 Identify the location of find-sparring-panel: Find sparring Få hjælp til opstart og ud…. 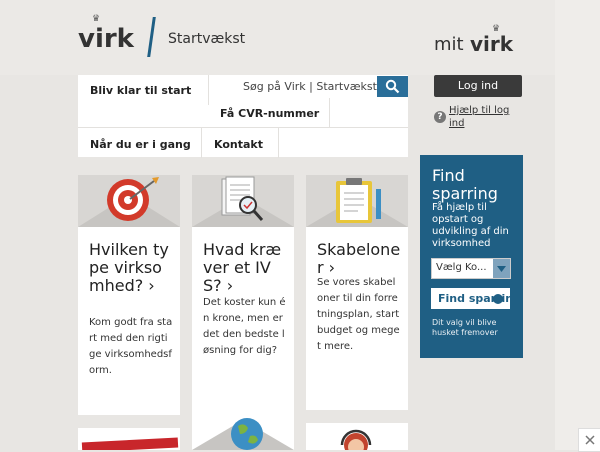
(471, 256).